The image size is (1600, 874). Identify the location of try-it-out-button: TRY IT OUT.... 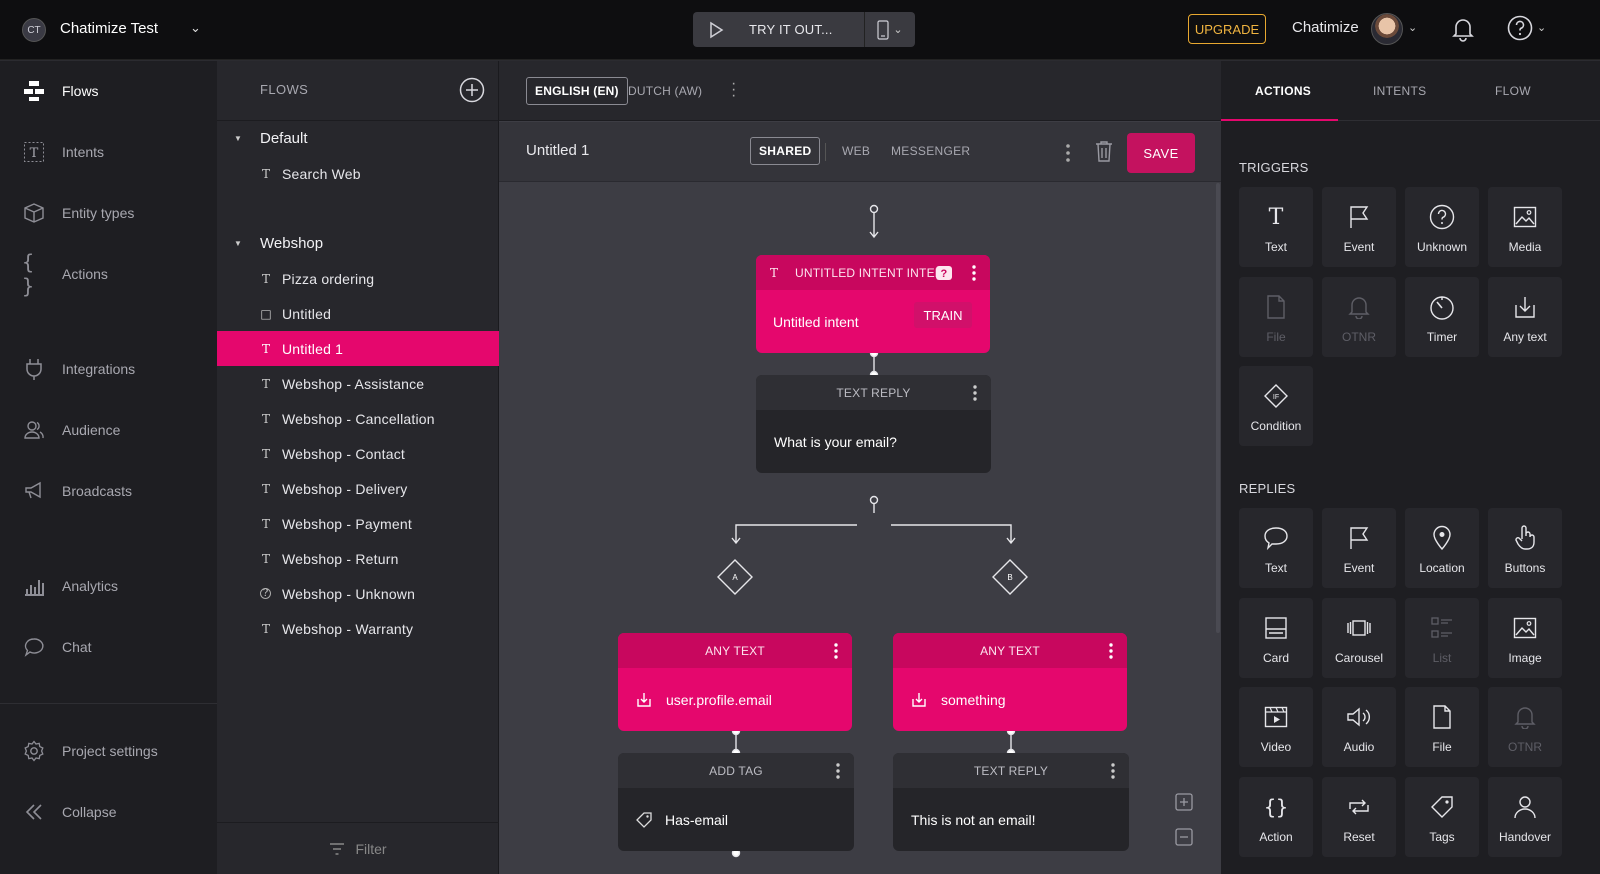
(779, 29).